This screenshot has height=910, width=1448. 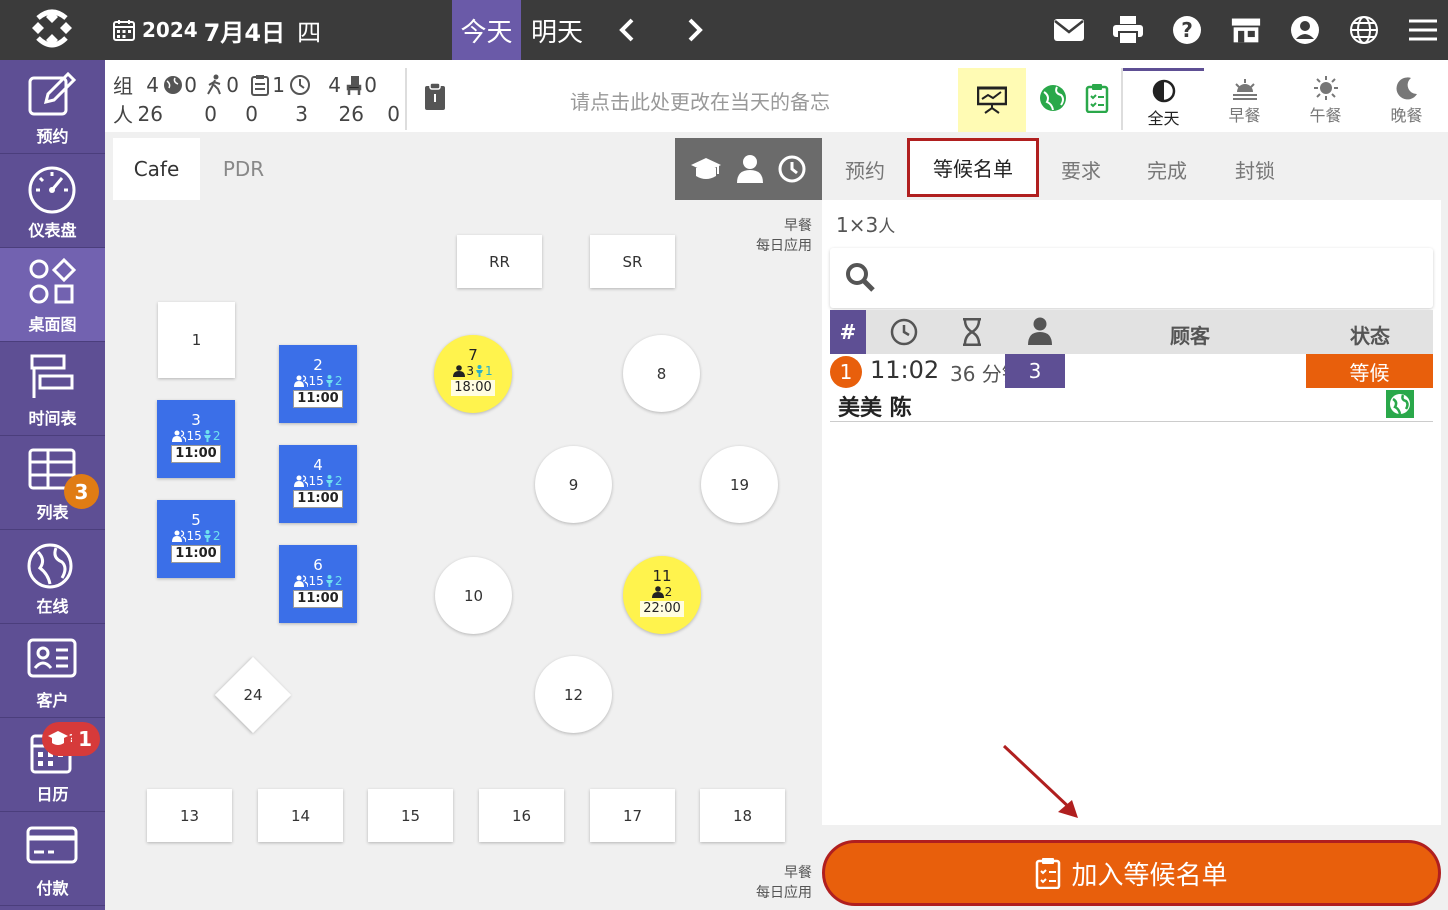 I want to click on table-rr: RR, so click(x=499, y=261).